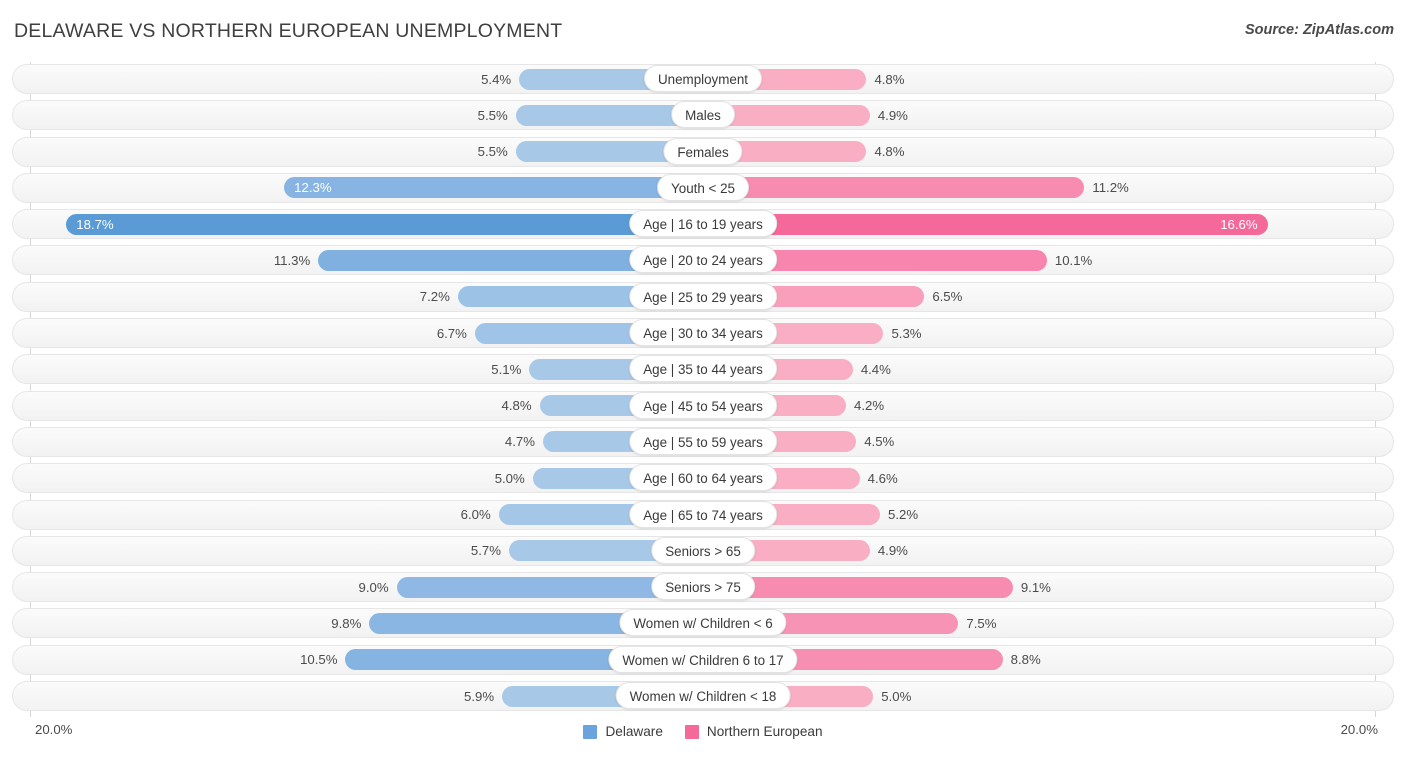 The height and width of the screenshot is (757, 1406). What do you see at coordinates (519, 442) in the screenshot?
I see `bar-value-label-delaware: 4.7%` at bounding box center [519, 442].